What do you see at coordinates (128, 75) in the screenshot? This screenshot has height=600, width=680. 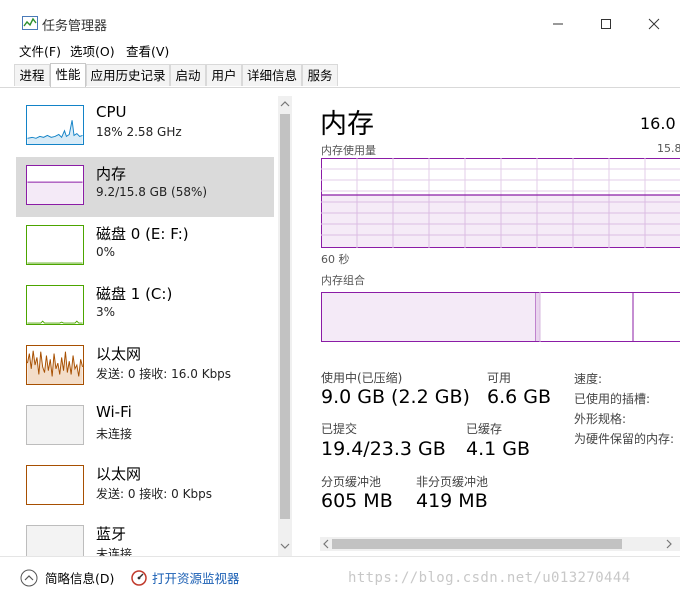 I see `tab-app-history: 应用历史记录` at bounding box center [128, 75].